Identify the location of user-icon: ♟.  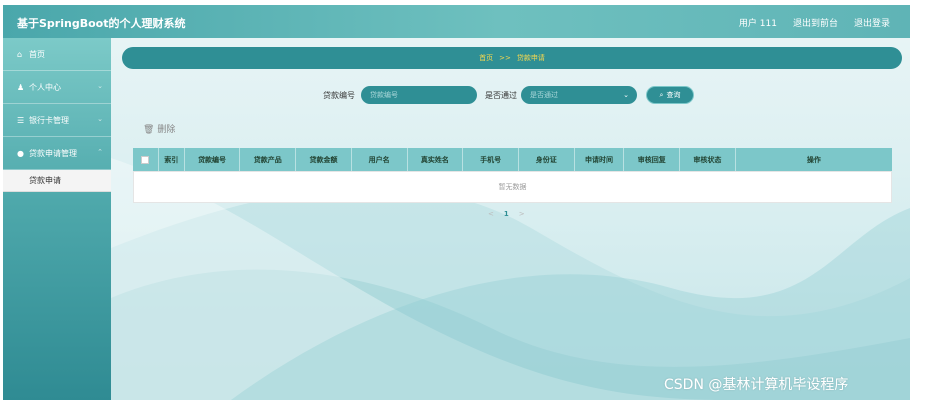
(21, 87).